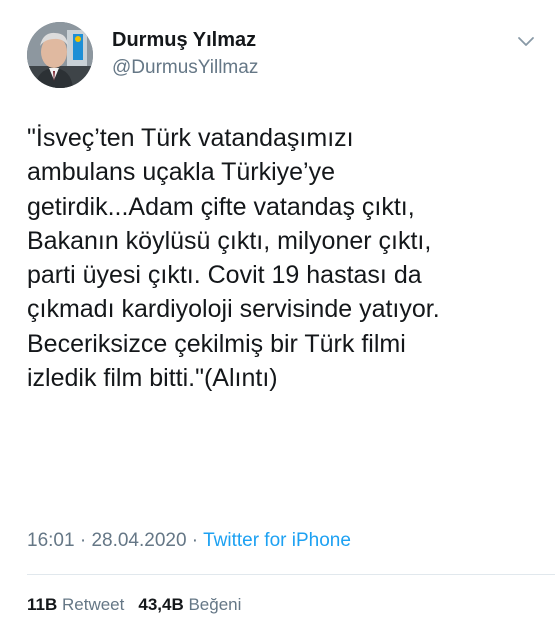 The height and width of the screenshot is (630, 555). I want to click on likes-stat: 43,4B Beğeni, so click(189, 604).